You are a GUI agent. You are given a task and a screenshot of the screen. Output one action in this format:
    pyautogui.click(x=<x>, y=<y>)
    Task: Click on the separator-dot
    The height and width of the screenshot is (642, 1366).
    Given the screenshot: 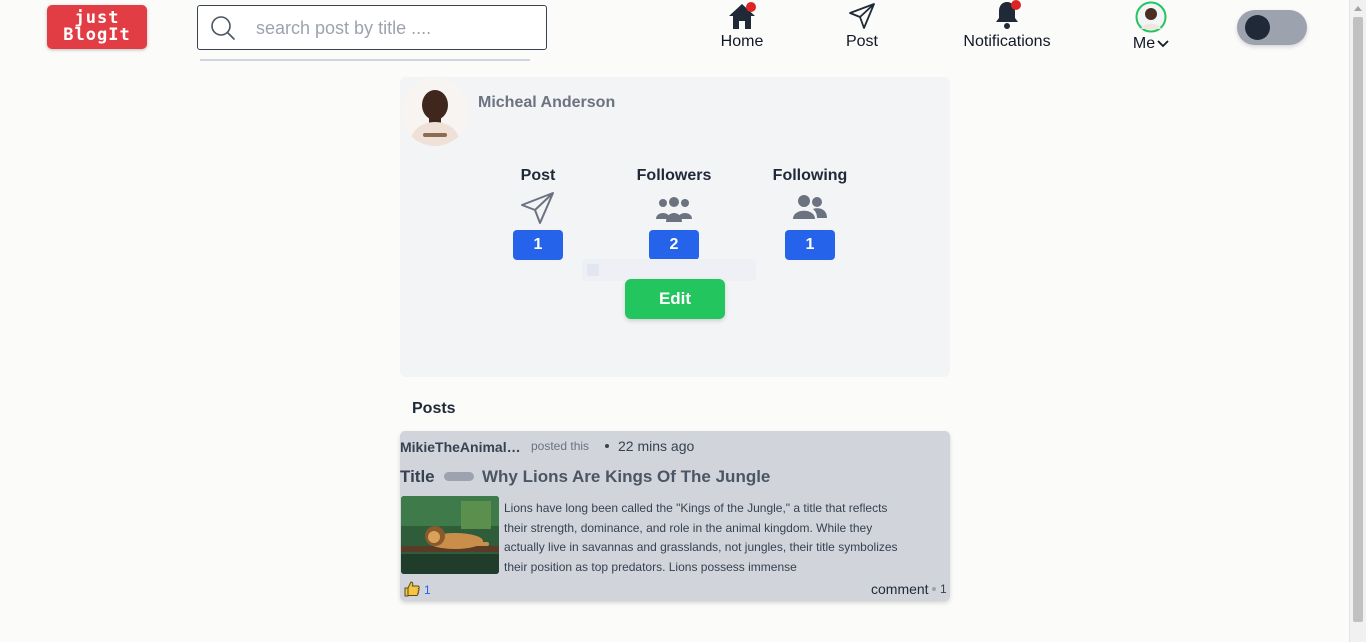 What is the action you would take?
    pyautogui.click(x=607, y=446)
    